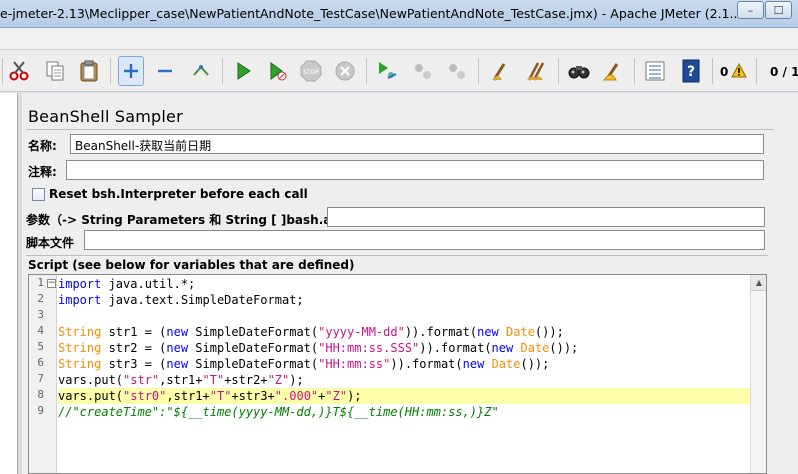 The image size is (798, 474). Describe the element at coordinates (145, 396) in the screenshot. I see `code-token: "str0"` at that location.